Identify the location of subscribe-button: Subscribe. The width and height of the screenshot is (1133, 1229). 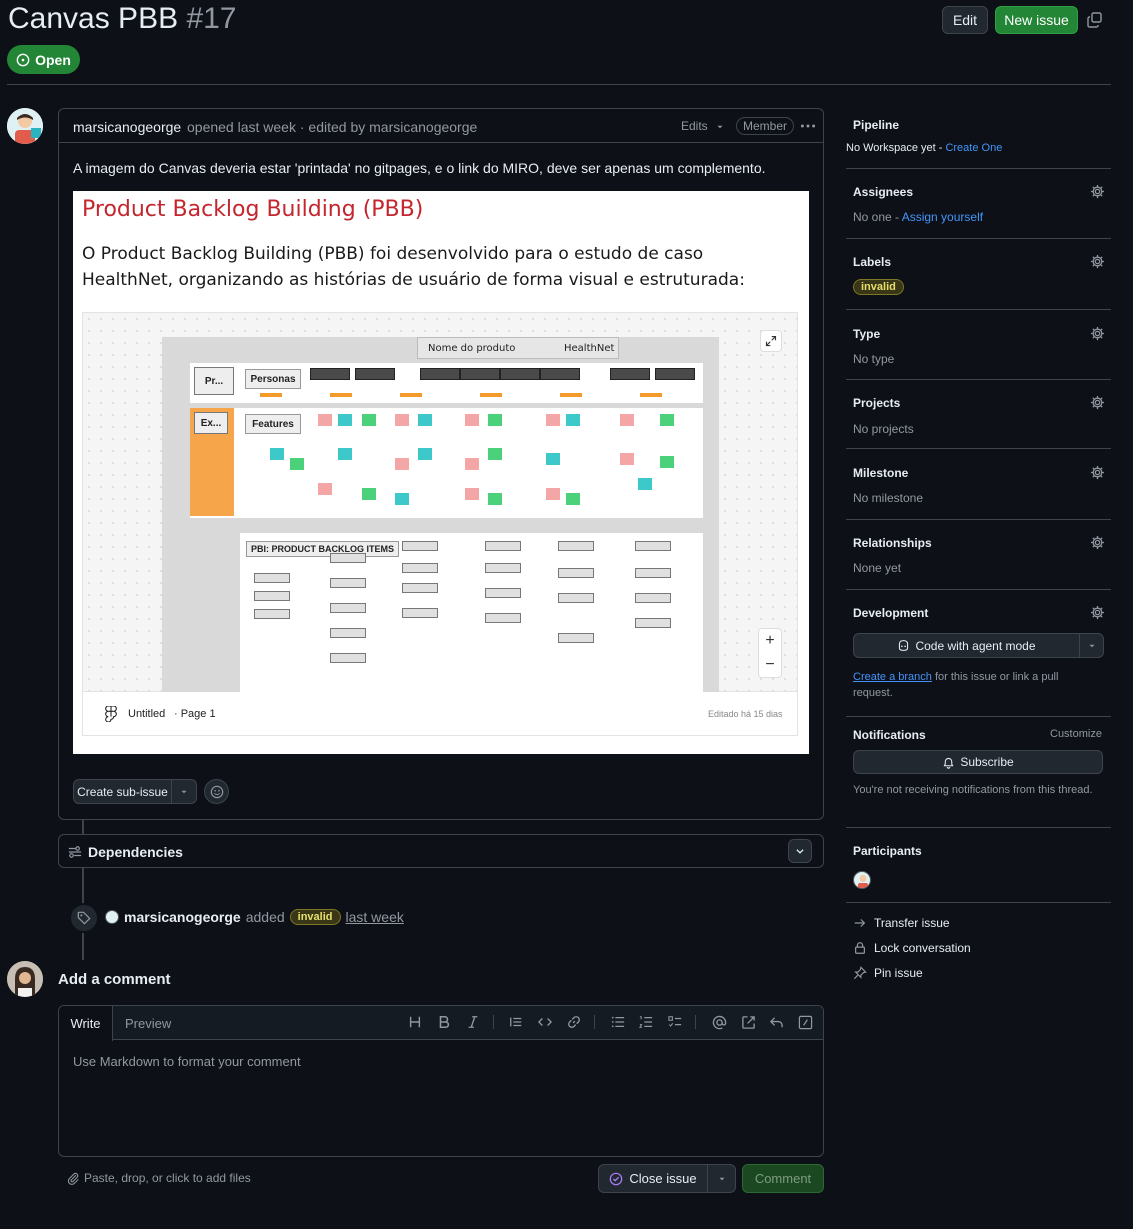
(978, 762).